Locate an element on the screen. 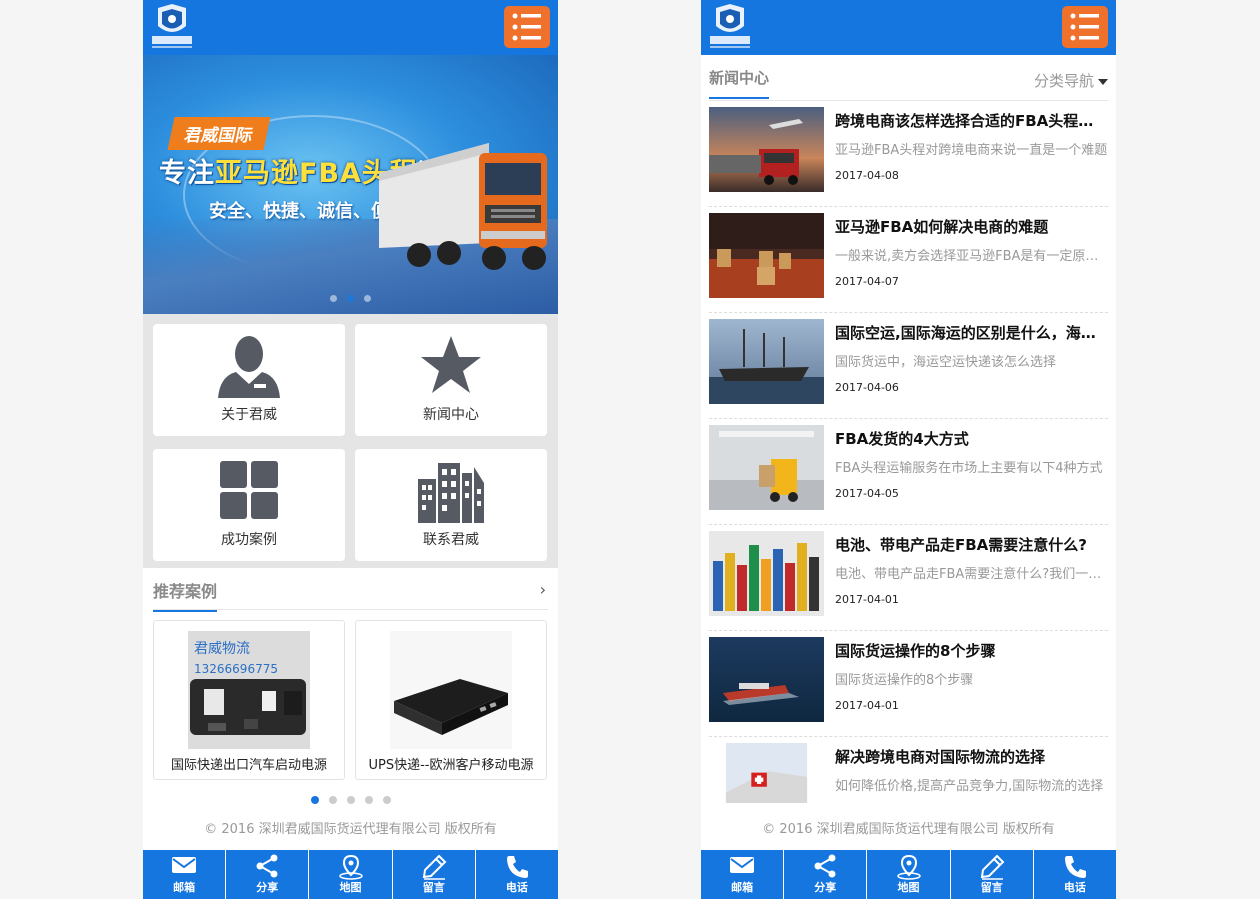 The width and height of the screenshot is (1260, 899). tile-label: 联系君威 is located at coordinates (451, 540).